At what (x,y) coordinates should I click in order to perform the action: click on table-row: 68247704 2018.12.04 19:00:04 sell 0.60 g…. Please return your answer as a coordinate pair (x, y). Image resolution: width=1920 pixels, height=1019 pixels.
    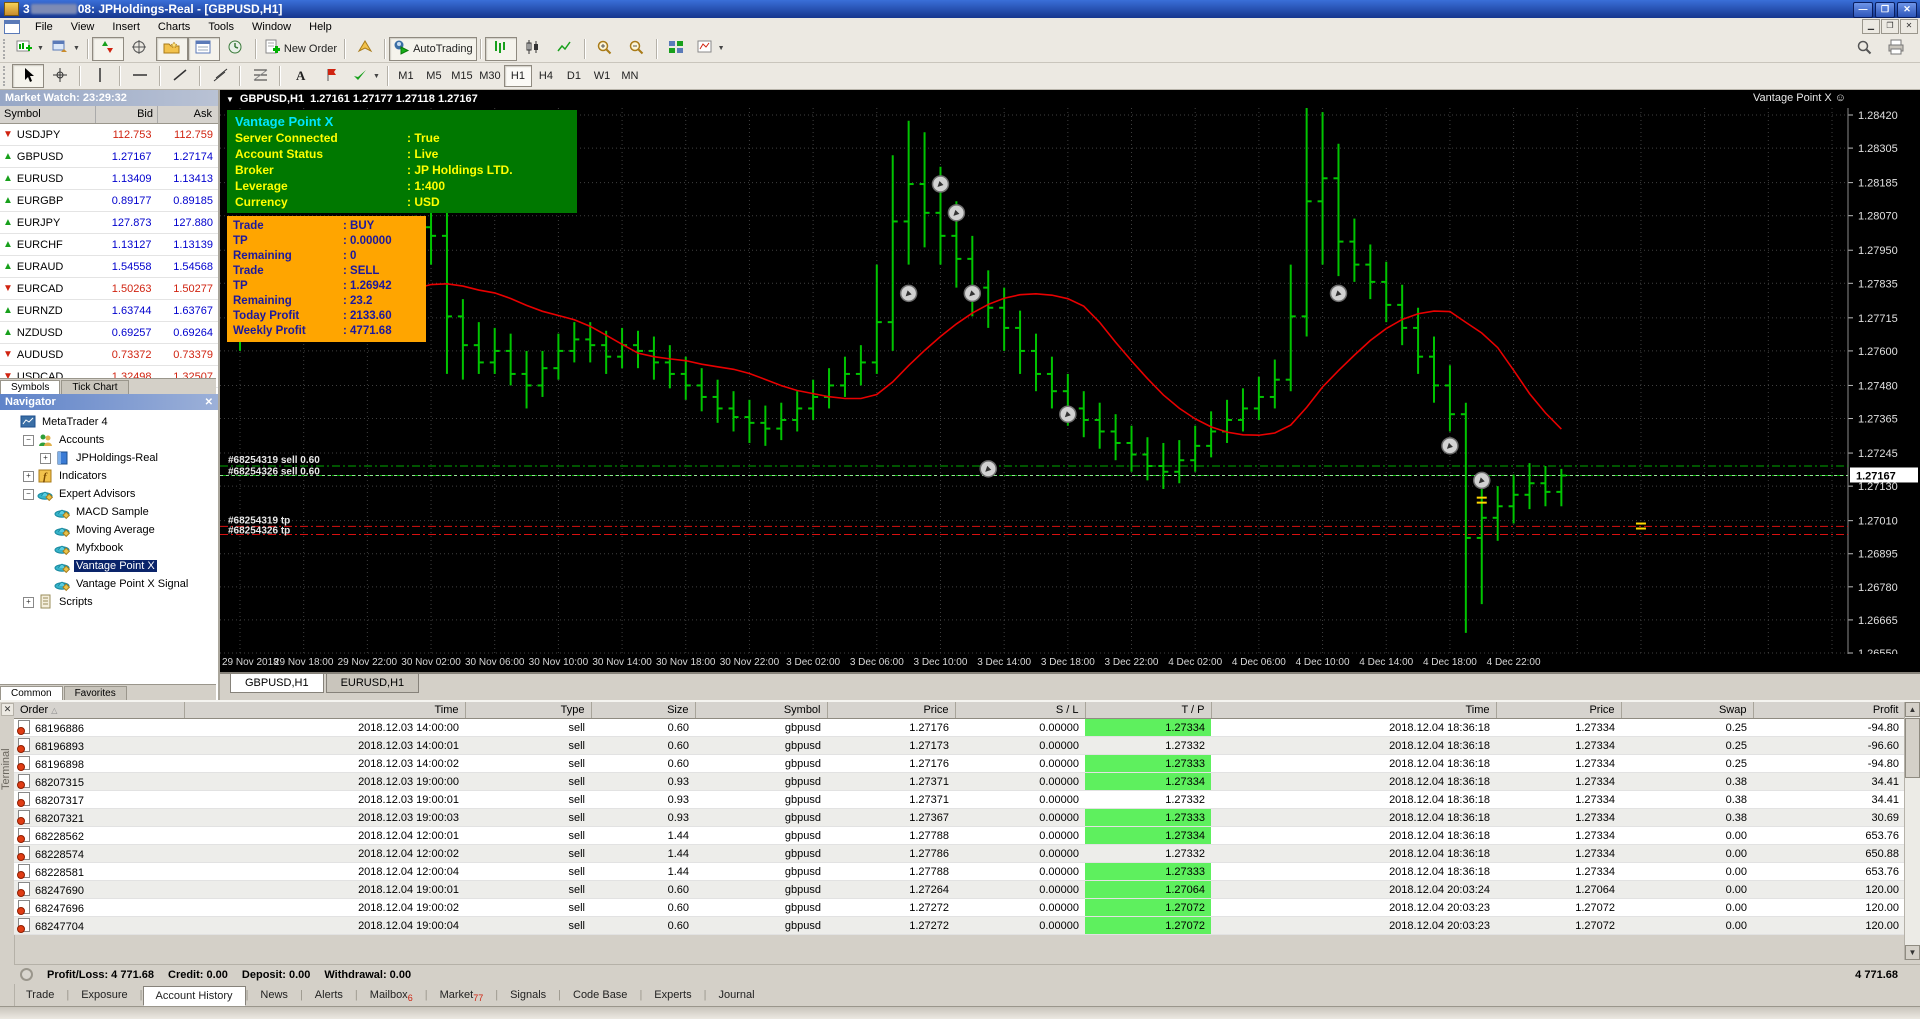
    Looking at the image, I should click on (959, 925).